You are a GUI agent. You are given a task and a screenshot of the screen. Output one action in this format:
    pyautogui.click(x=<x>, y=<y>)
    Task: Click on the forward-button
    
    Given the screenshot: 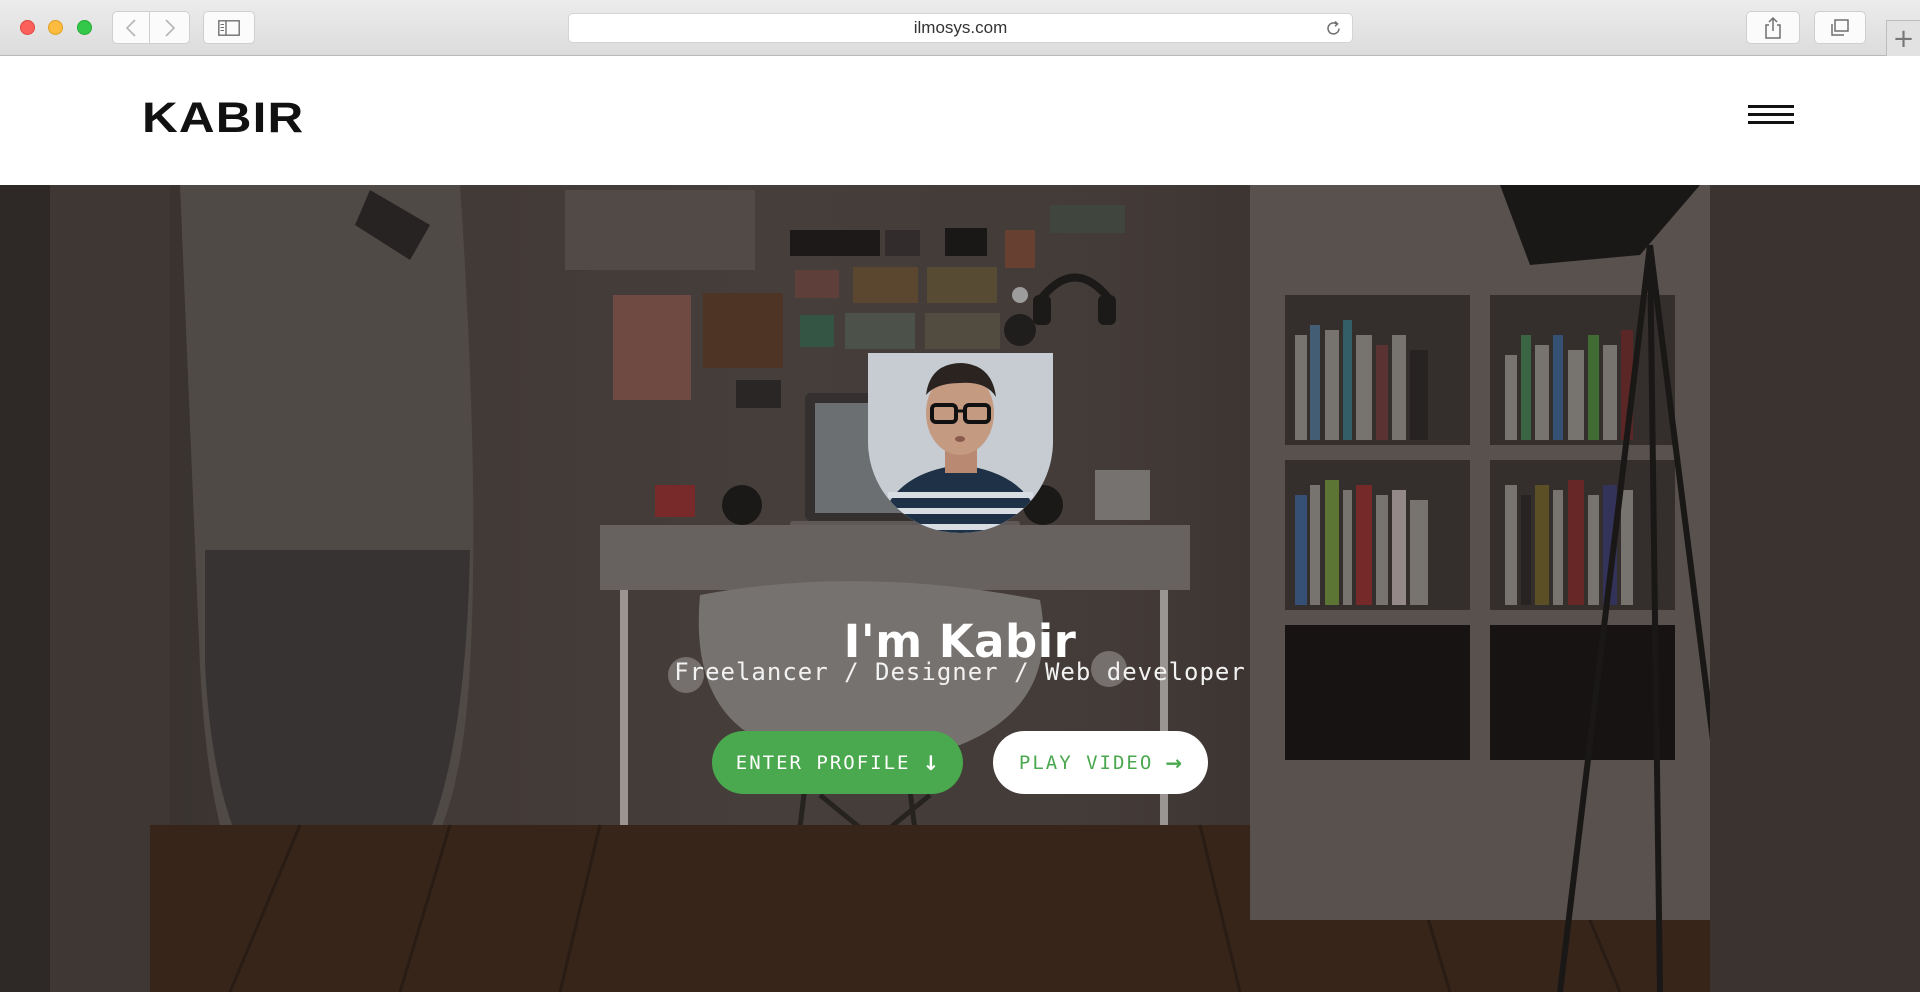 What is the action you would take?
    pyautogui.click(x=170, y=27)
    